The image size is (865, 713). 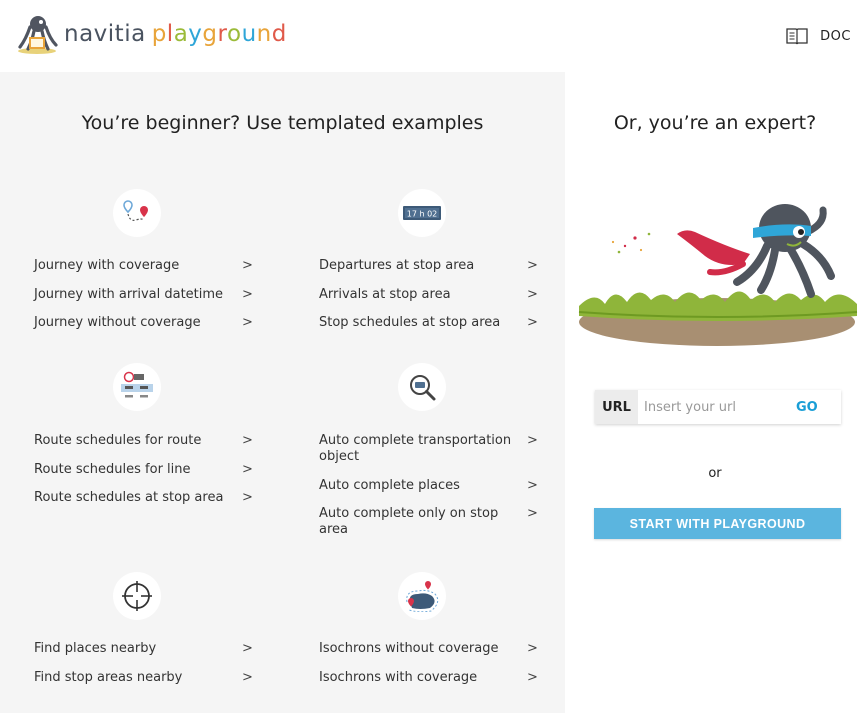 I want to click on url-input, so click(x=713, y=407).